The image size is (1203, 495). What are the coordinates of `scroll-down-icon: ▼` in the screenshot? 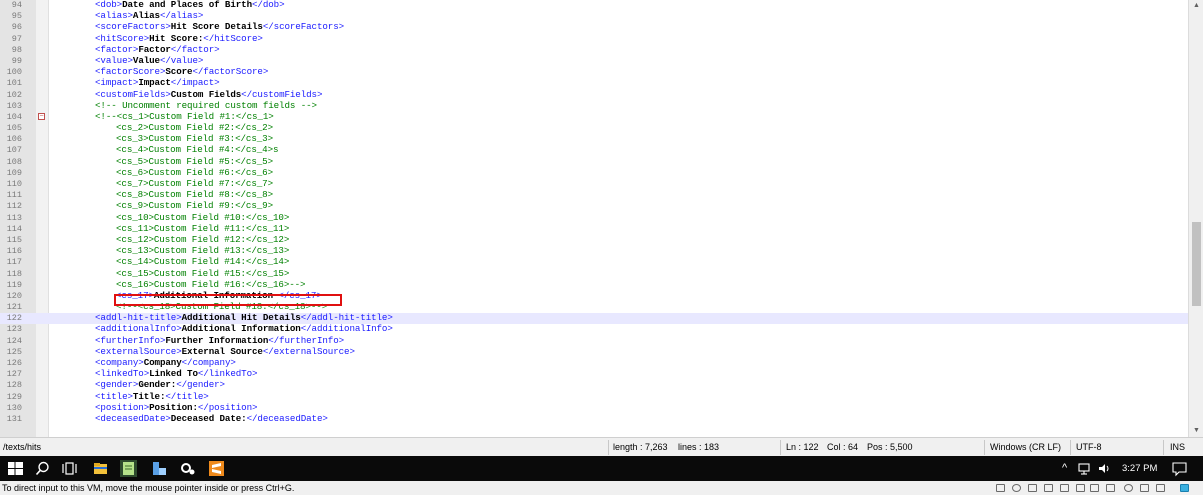 It's located at (1196, 431).